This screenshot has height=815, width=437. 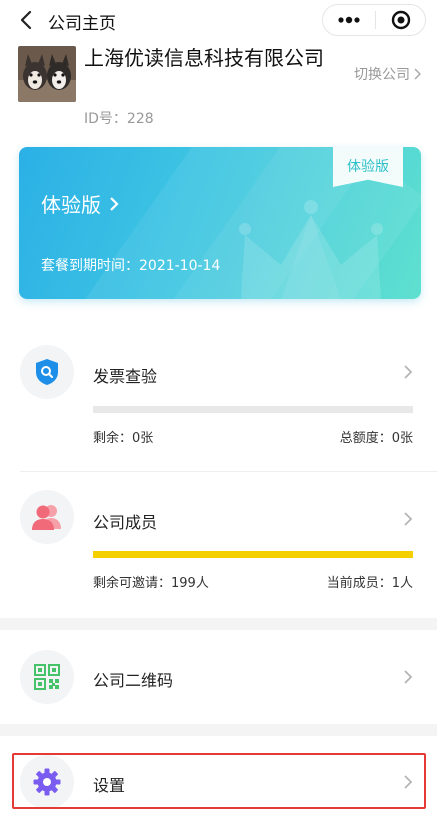 I want to click on miniprogram-capsule, so click(x=374, y=20).